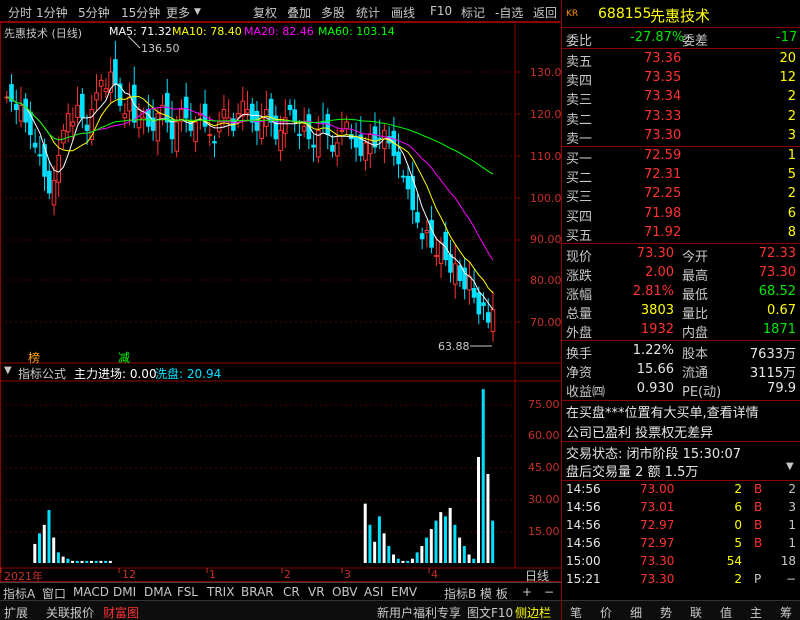 The height and width of the screenshot is (620, 800). Describe the element at coordinates (441, 11) in the screenshot. I see `tool-f10: F10` at that location.